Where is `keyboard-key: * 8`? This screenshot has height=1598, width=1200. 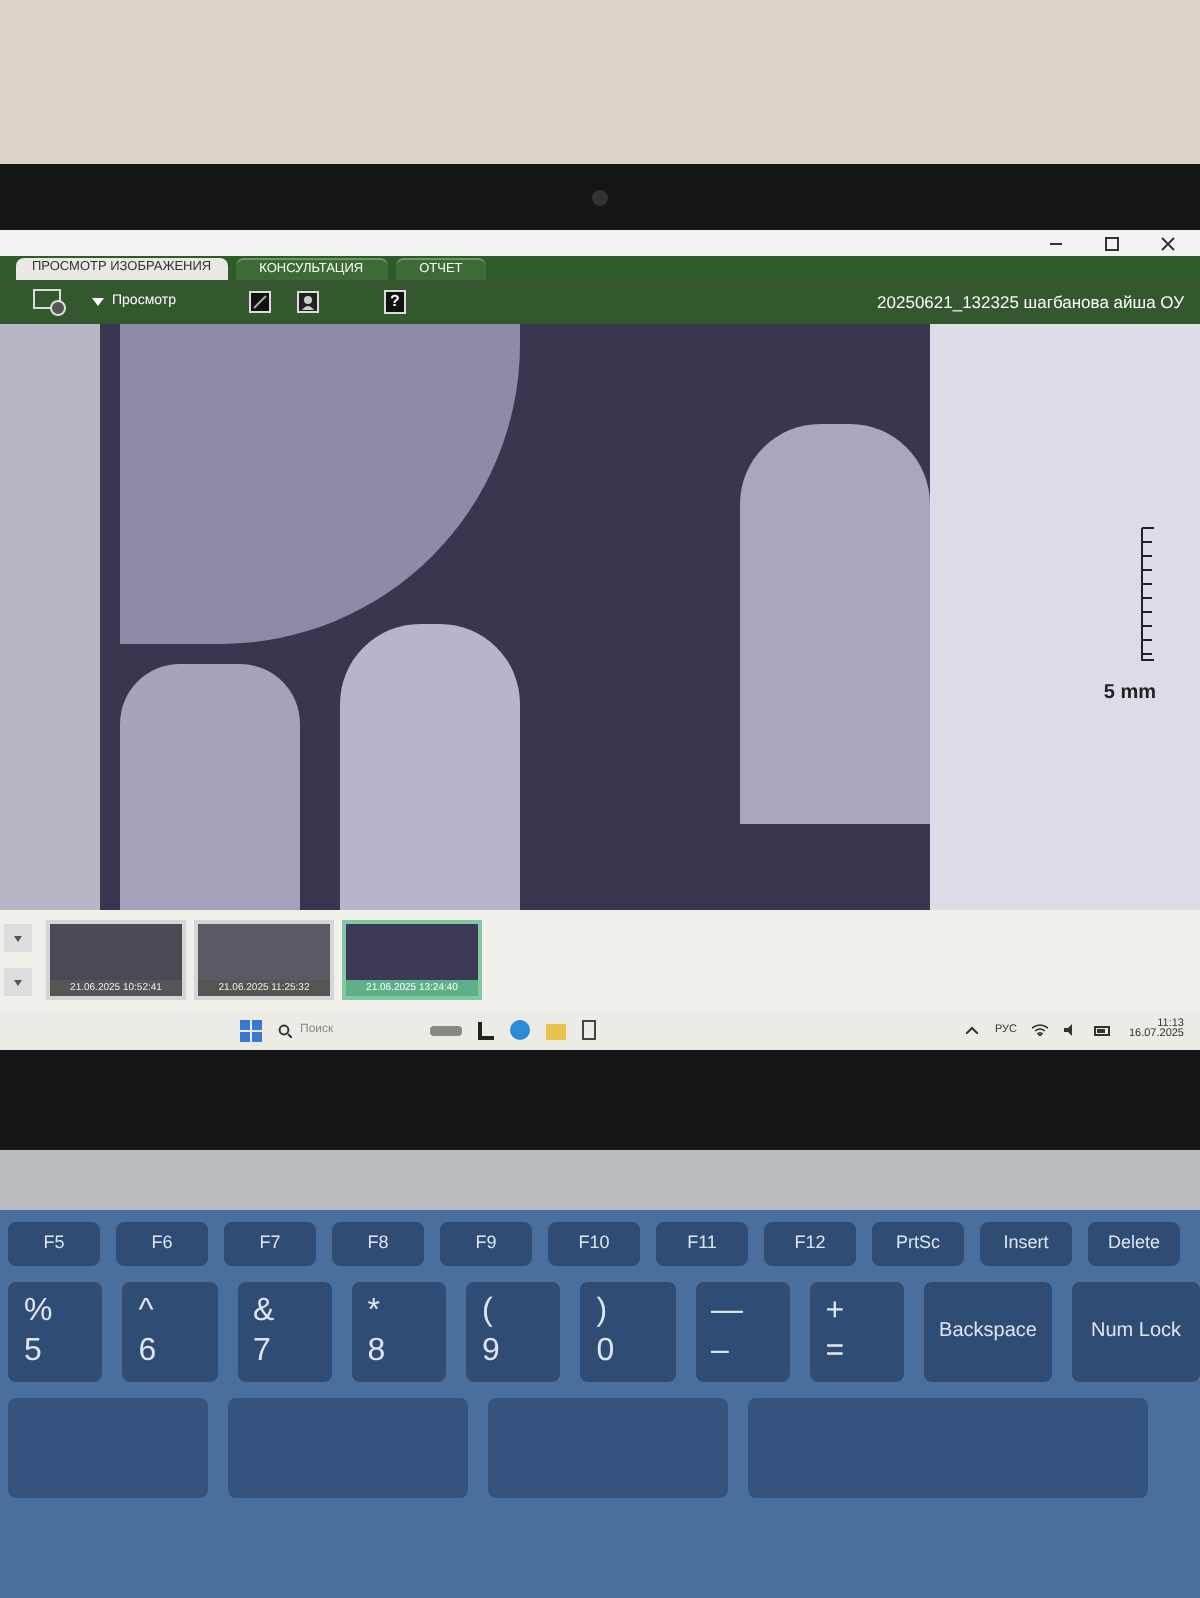
keyboard-key: * 8 is located at coordinates (398, 1332).